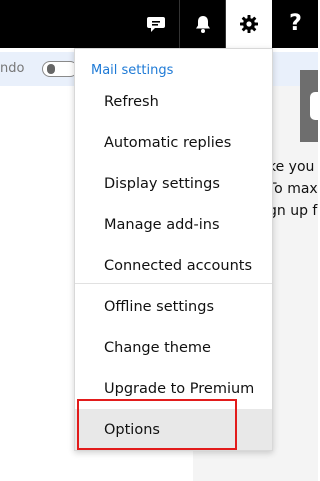 This screenshot has height=481, width=320. I want to click on toggle-knob, so click(51, 69).